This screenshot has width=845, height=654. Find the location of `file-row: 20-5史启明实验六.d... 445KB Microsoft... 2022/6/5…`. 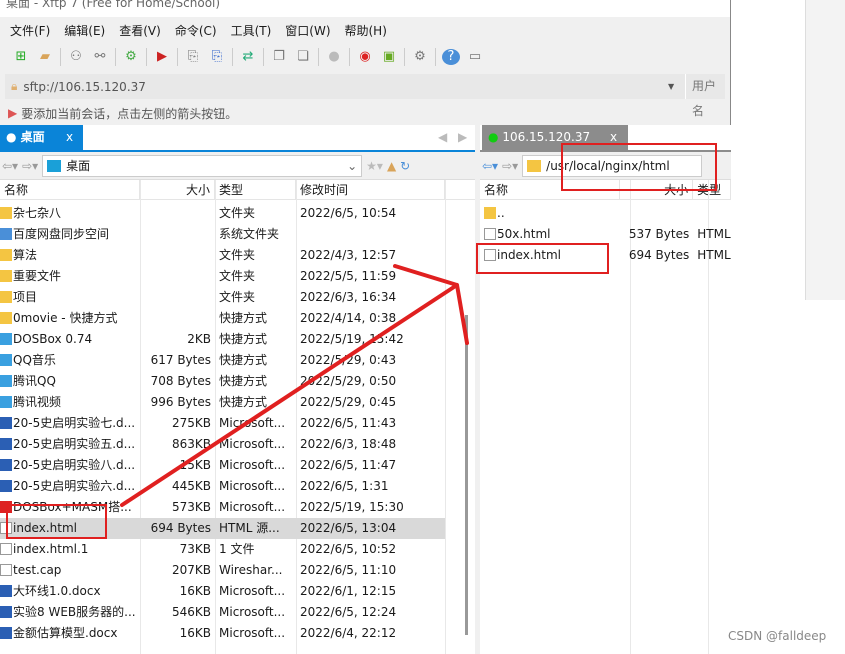

file-row: 20-5史启明实验六.d... 445KB Microsoft... 2022/6/5… is located at coordinates (222, 486).